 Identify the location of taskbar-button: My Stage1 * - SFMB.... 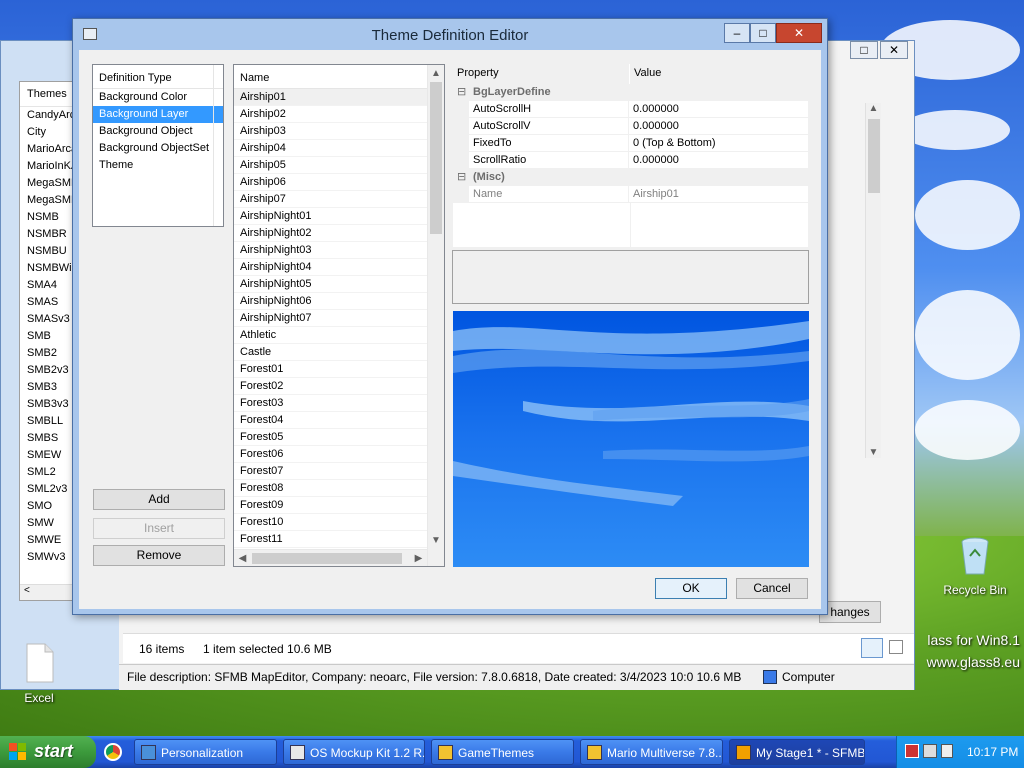
(797, 752).